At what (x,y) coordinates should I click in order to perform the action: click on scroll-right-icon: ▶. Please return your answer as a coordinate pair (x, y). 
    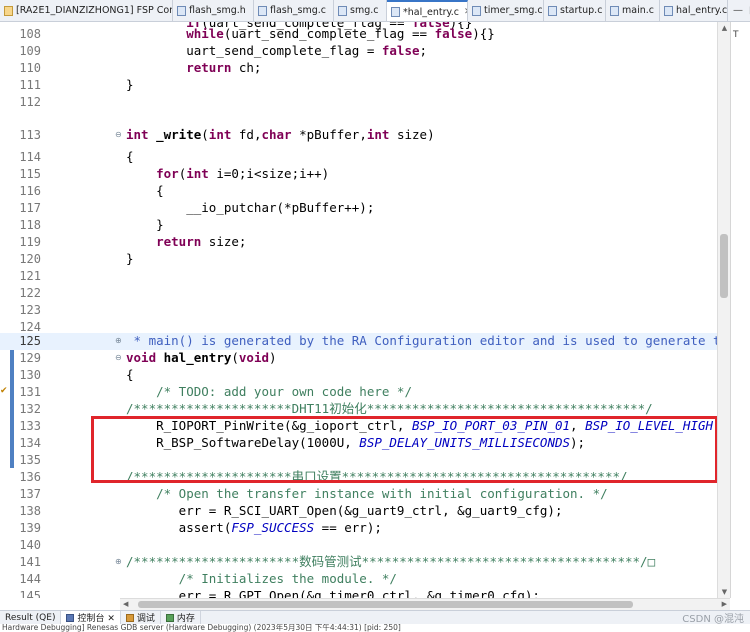
    Looking at the image, I should click on (724, 604).